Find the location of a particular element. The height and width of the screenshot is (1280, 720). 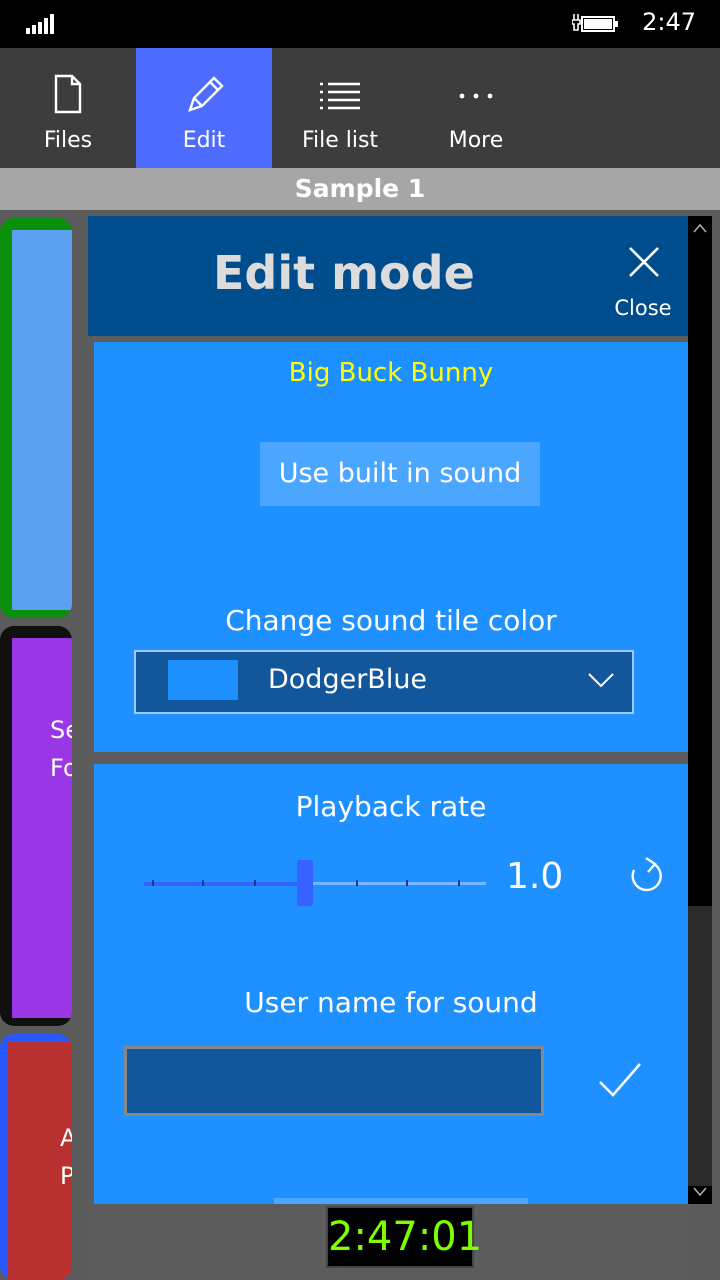

panel-title: Edit mode is located at coordinates (344, 273).